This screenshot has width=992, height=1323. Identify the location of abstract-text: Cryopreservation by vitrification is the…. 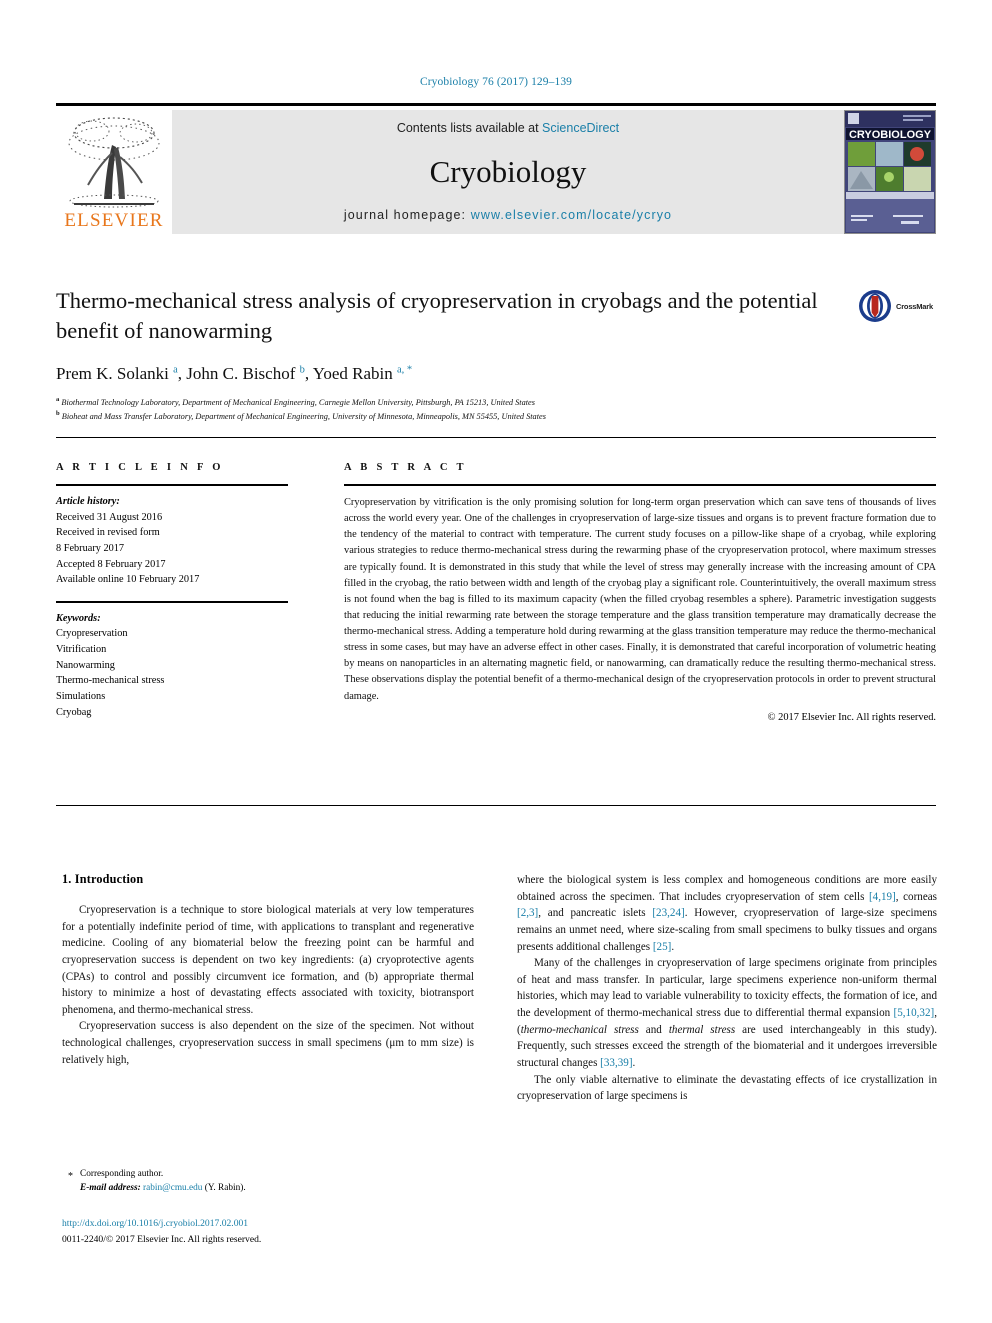
(640, 599).